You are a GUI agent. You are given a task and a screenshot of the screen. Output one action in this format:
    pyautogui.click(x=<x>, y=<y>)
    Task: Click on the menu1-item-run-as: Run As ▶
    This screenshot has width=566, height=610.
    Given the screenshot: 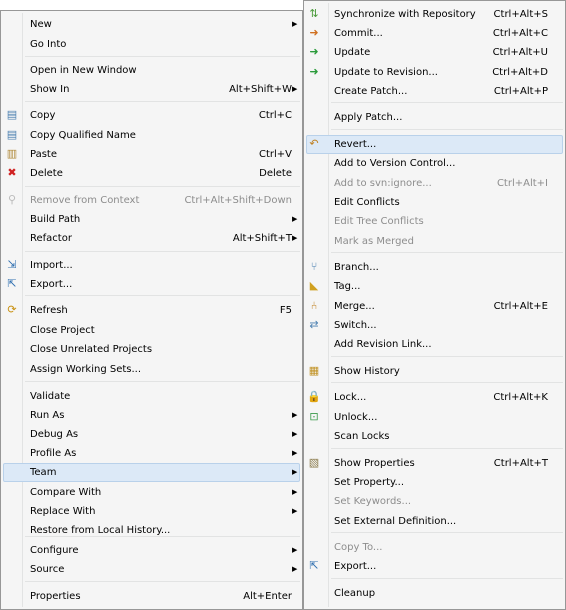 What is the action you would take?
    pyautogui.click(x=151, y=415)
    